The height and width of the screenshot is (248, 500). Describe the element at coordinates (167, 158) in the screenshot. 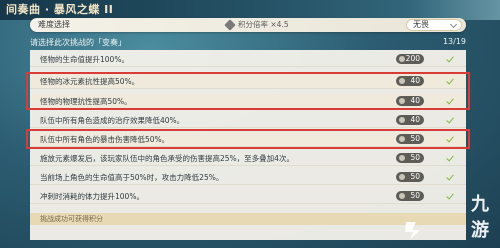

I see `variation-text: 施放元素爆发后，该玩家队伍中的角色承受的伤害提高25%，至多叠加4次。` at that location.